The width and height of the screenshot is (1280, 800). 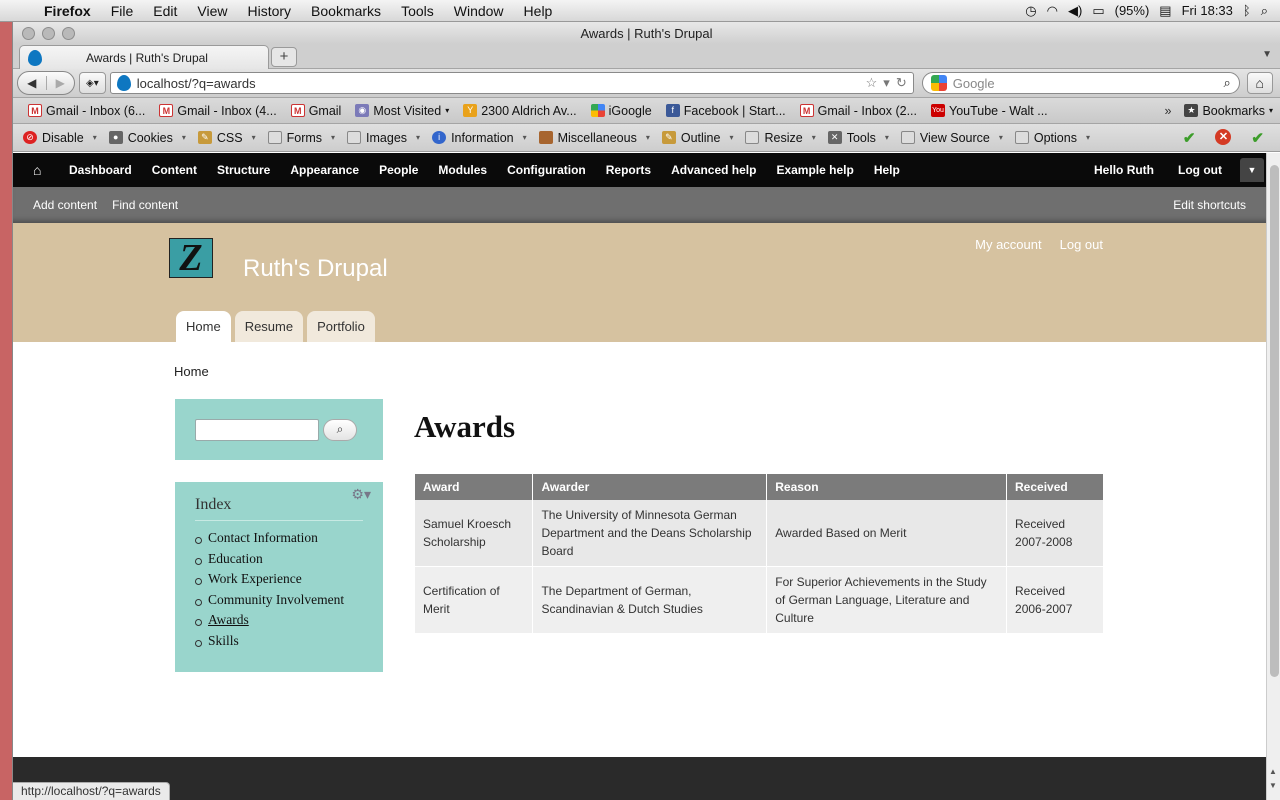 What do you see at coordinates (1219, 205) in the screenshot?
I see `edit-shortcuts-link: Edit shortcuts` at bounding box center [1219, 205].